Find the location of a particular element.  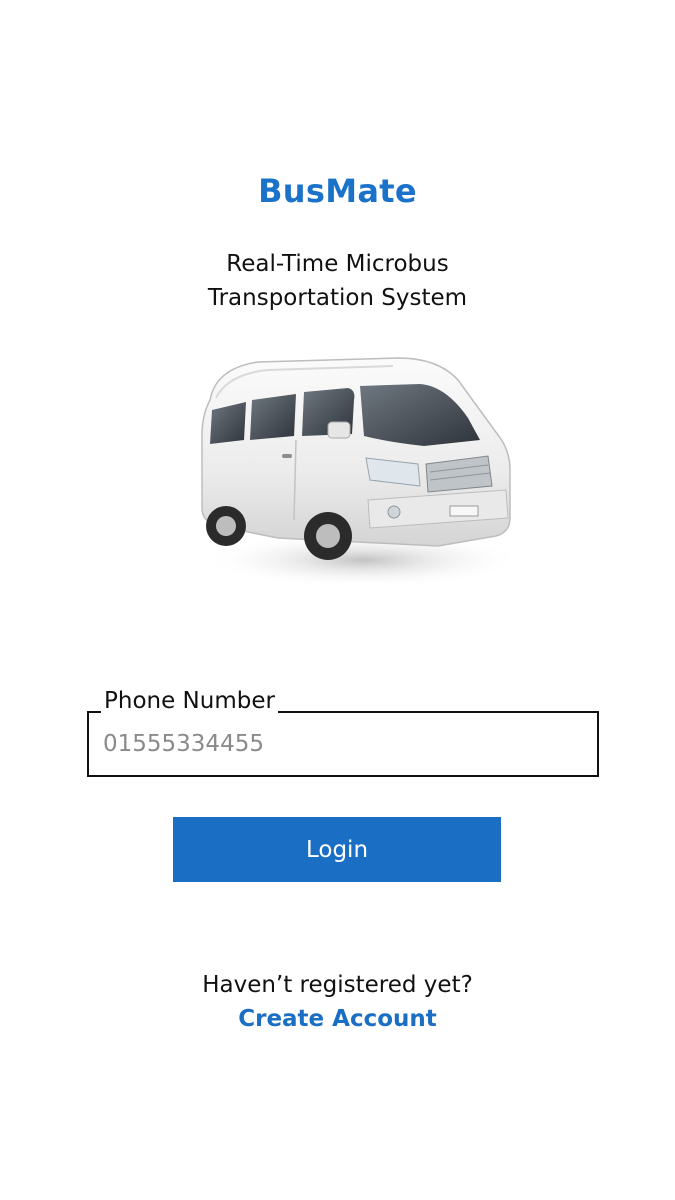

create-account-link: Create Account is located at coordinates (337, 1019).